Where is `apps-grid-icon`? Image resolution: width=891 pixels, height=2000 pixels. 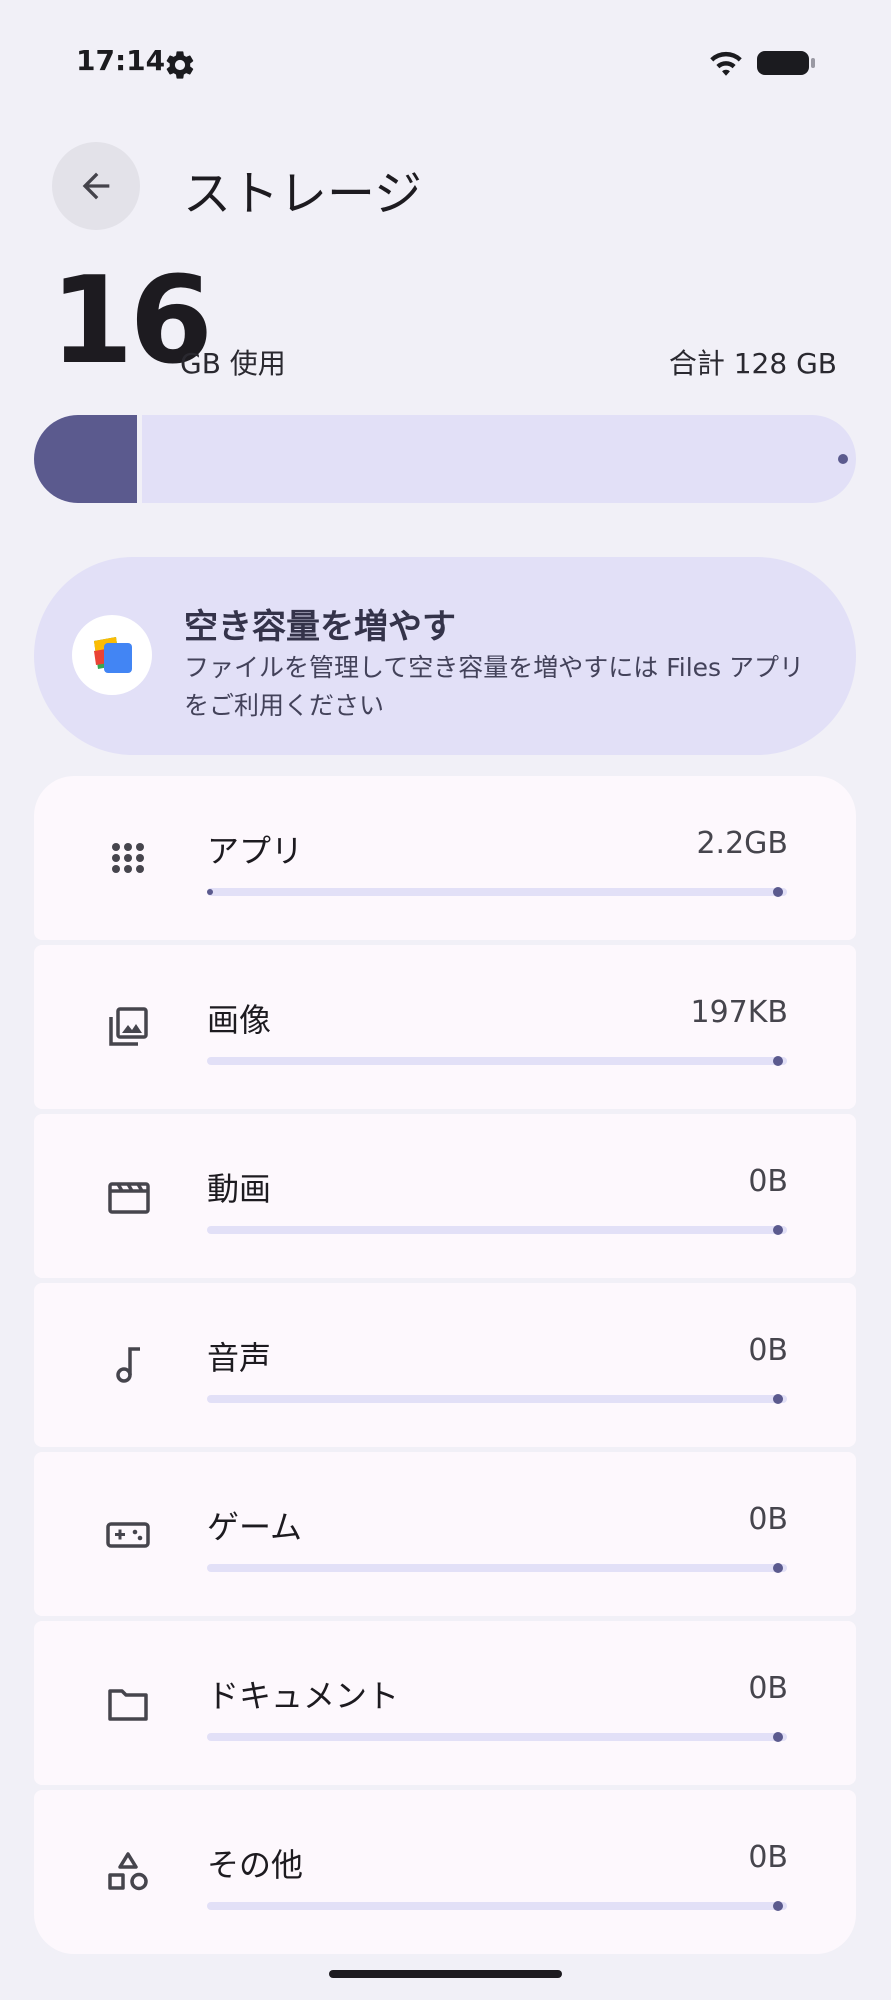 apps-grid-icon is located at coordinates (128, 858).